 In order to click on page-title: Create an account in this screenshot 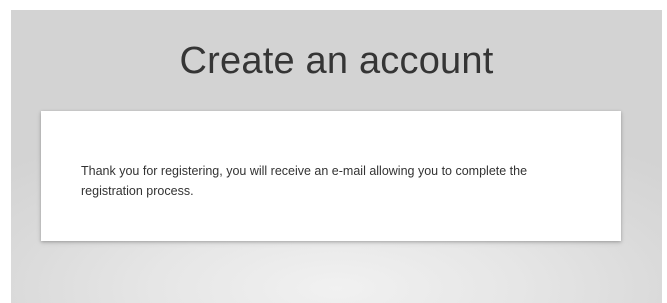, I will do `click(336, 61)`.